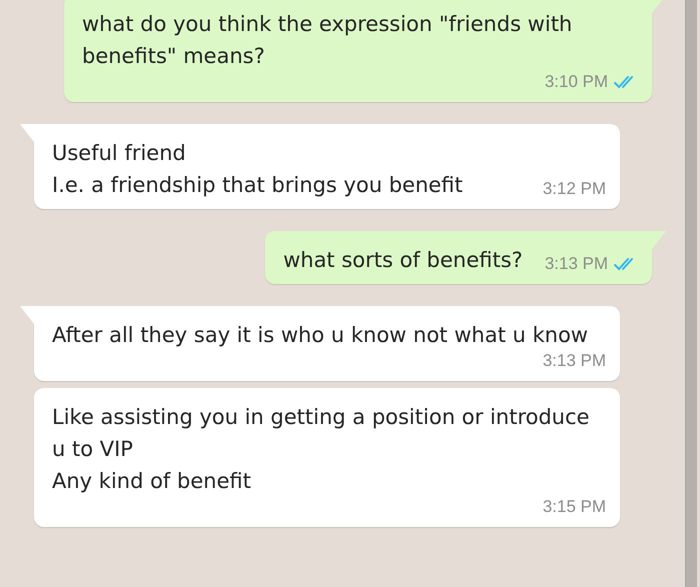  I want to click on message-text: After all they say it is who u know not what u know, so click(320, 335).